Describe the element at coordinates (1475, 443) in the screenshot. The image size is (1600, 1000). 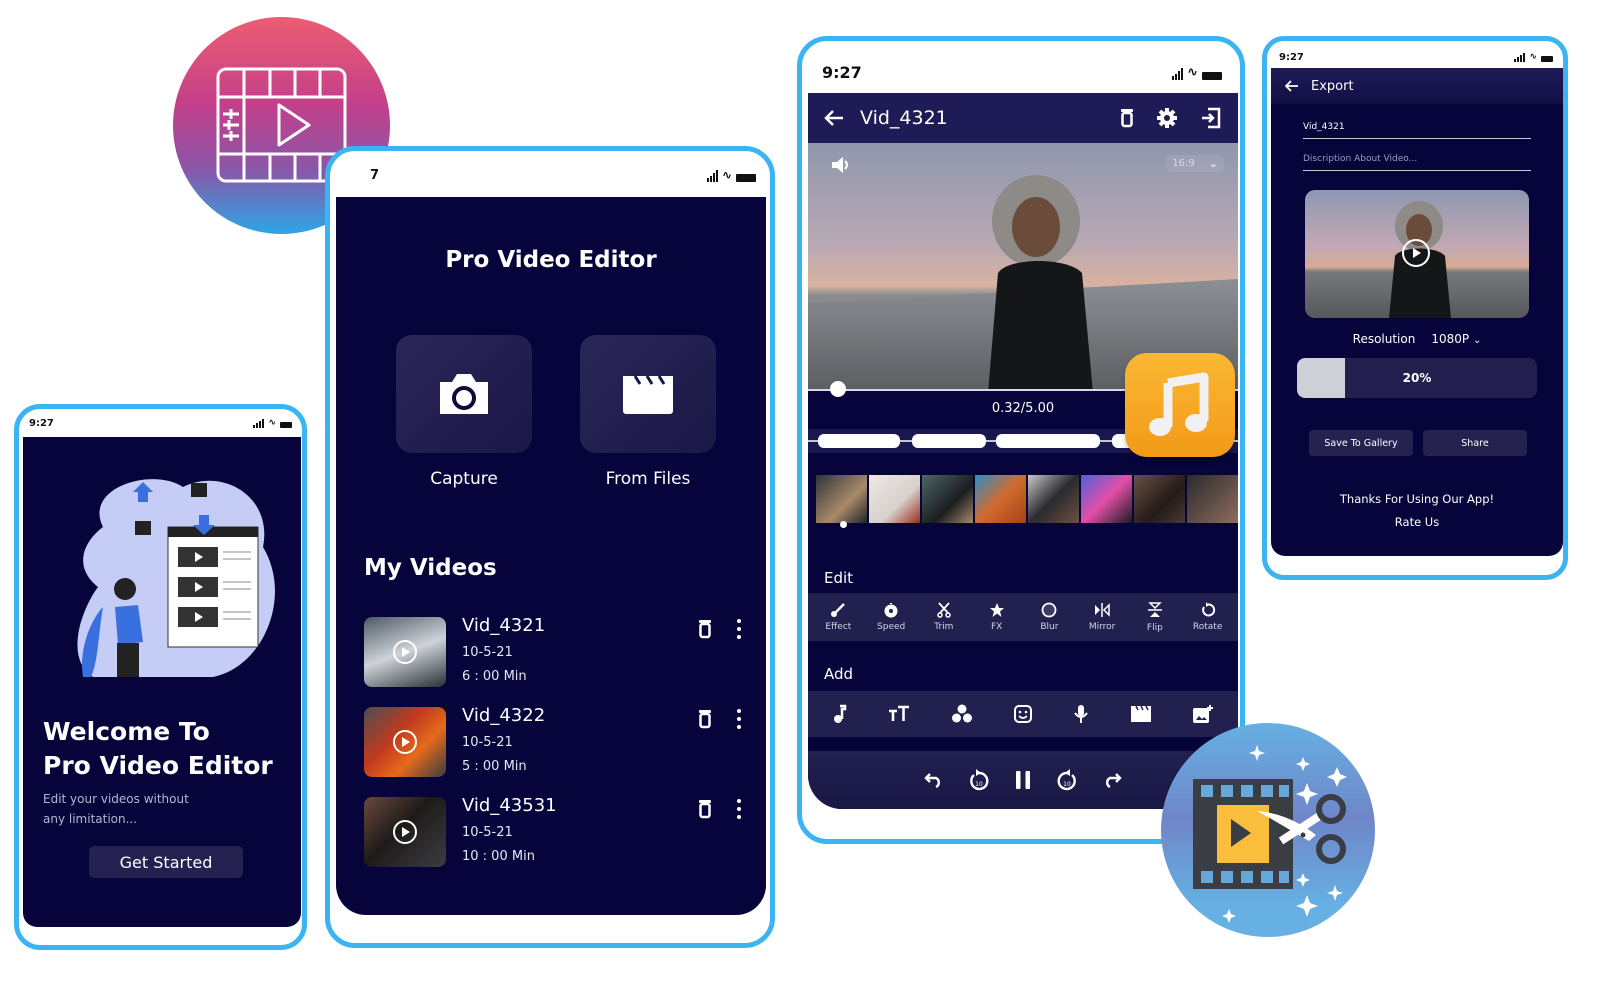
I see `share-button: Share` at that location.